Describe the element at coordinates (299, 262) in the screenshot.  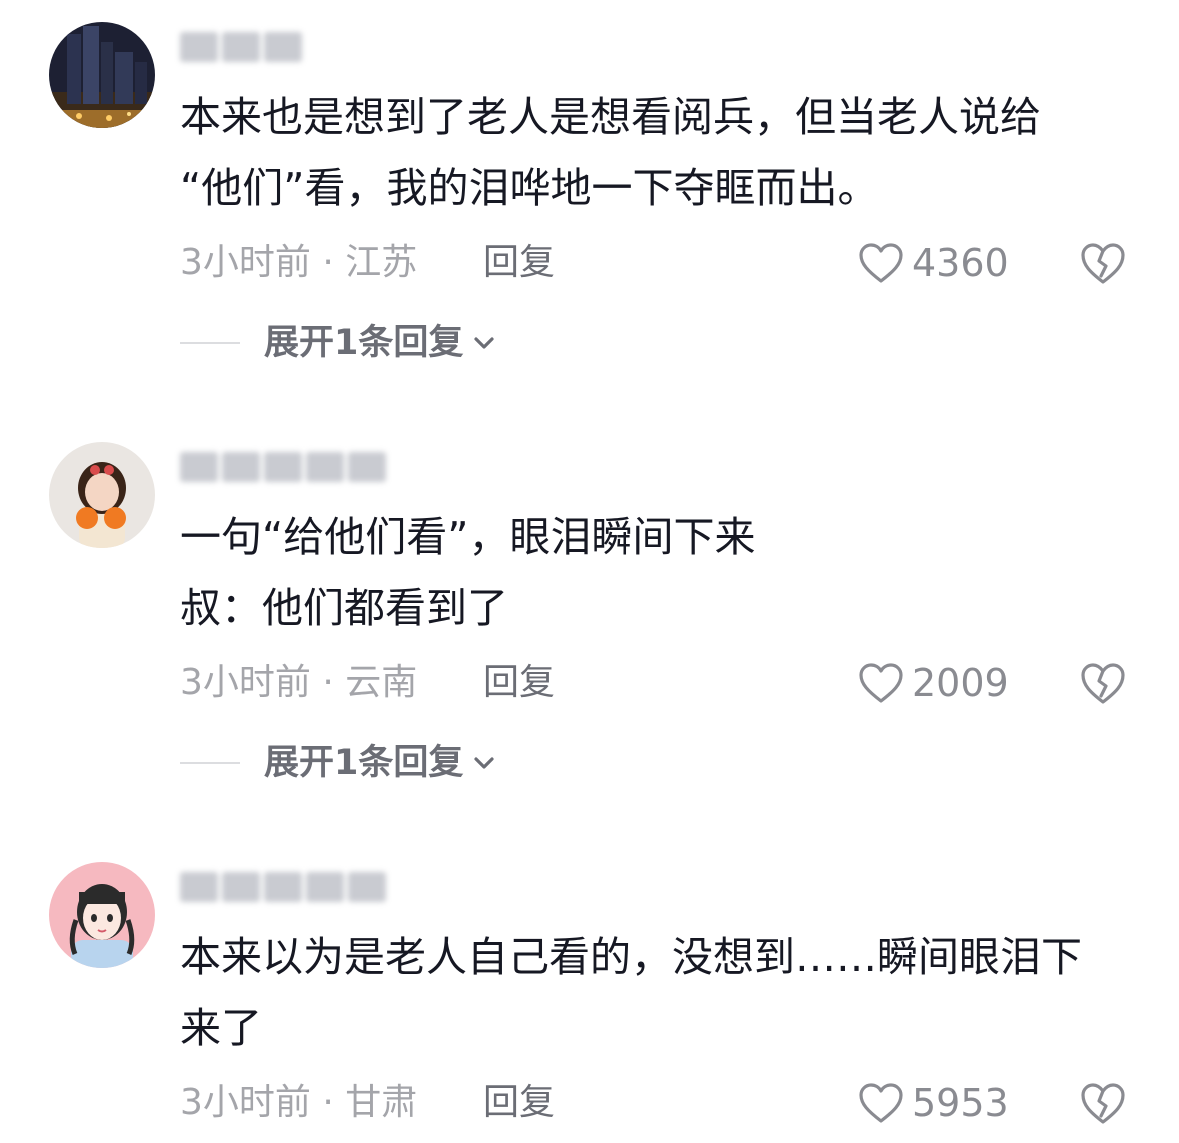
I see `comment-meta: 3小时前 · 江苏` at that location.